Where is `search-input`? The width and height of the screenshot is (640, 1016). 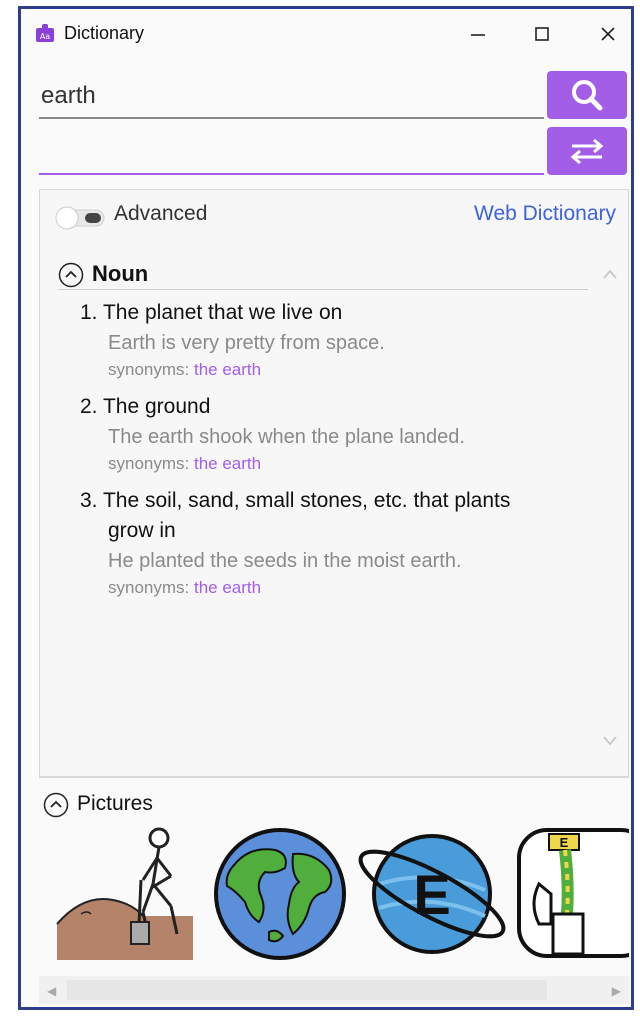 search-input is located at coordinates (291, 97).